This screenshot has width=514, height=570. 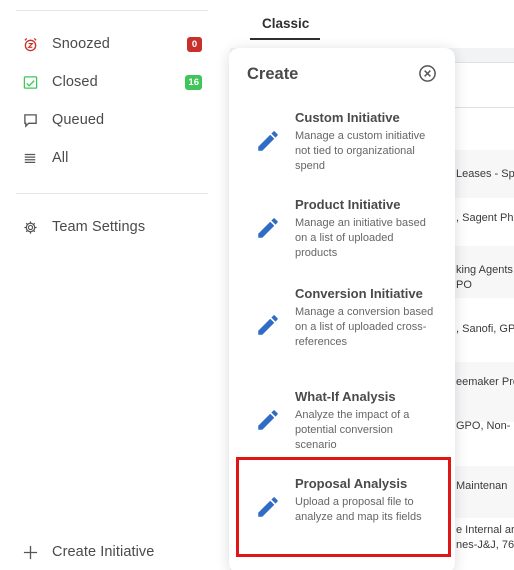 I want to click on close-icon, so click(x=427, y=73).